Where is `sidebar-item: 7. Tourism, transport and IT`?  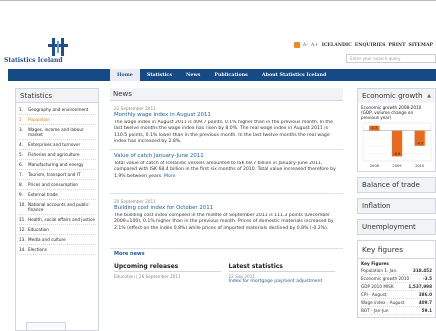
sidebar-item: 7. Tourism, transport and IT is located at coordinates (57, 175).